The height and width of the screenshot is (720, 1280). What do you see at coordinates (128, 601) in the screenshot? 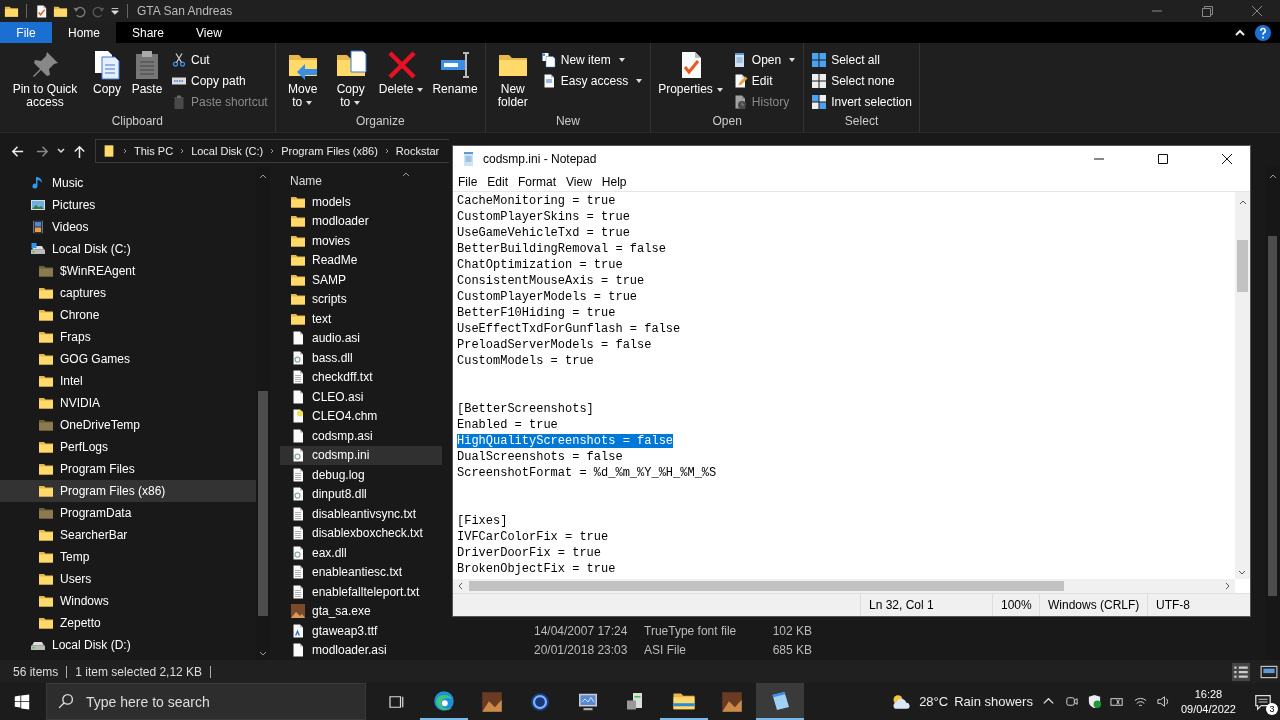
I see `nav-item: Windows` at bounding box center [128, 601].